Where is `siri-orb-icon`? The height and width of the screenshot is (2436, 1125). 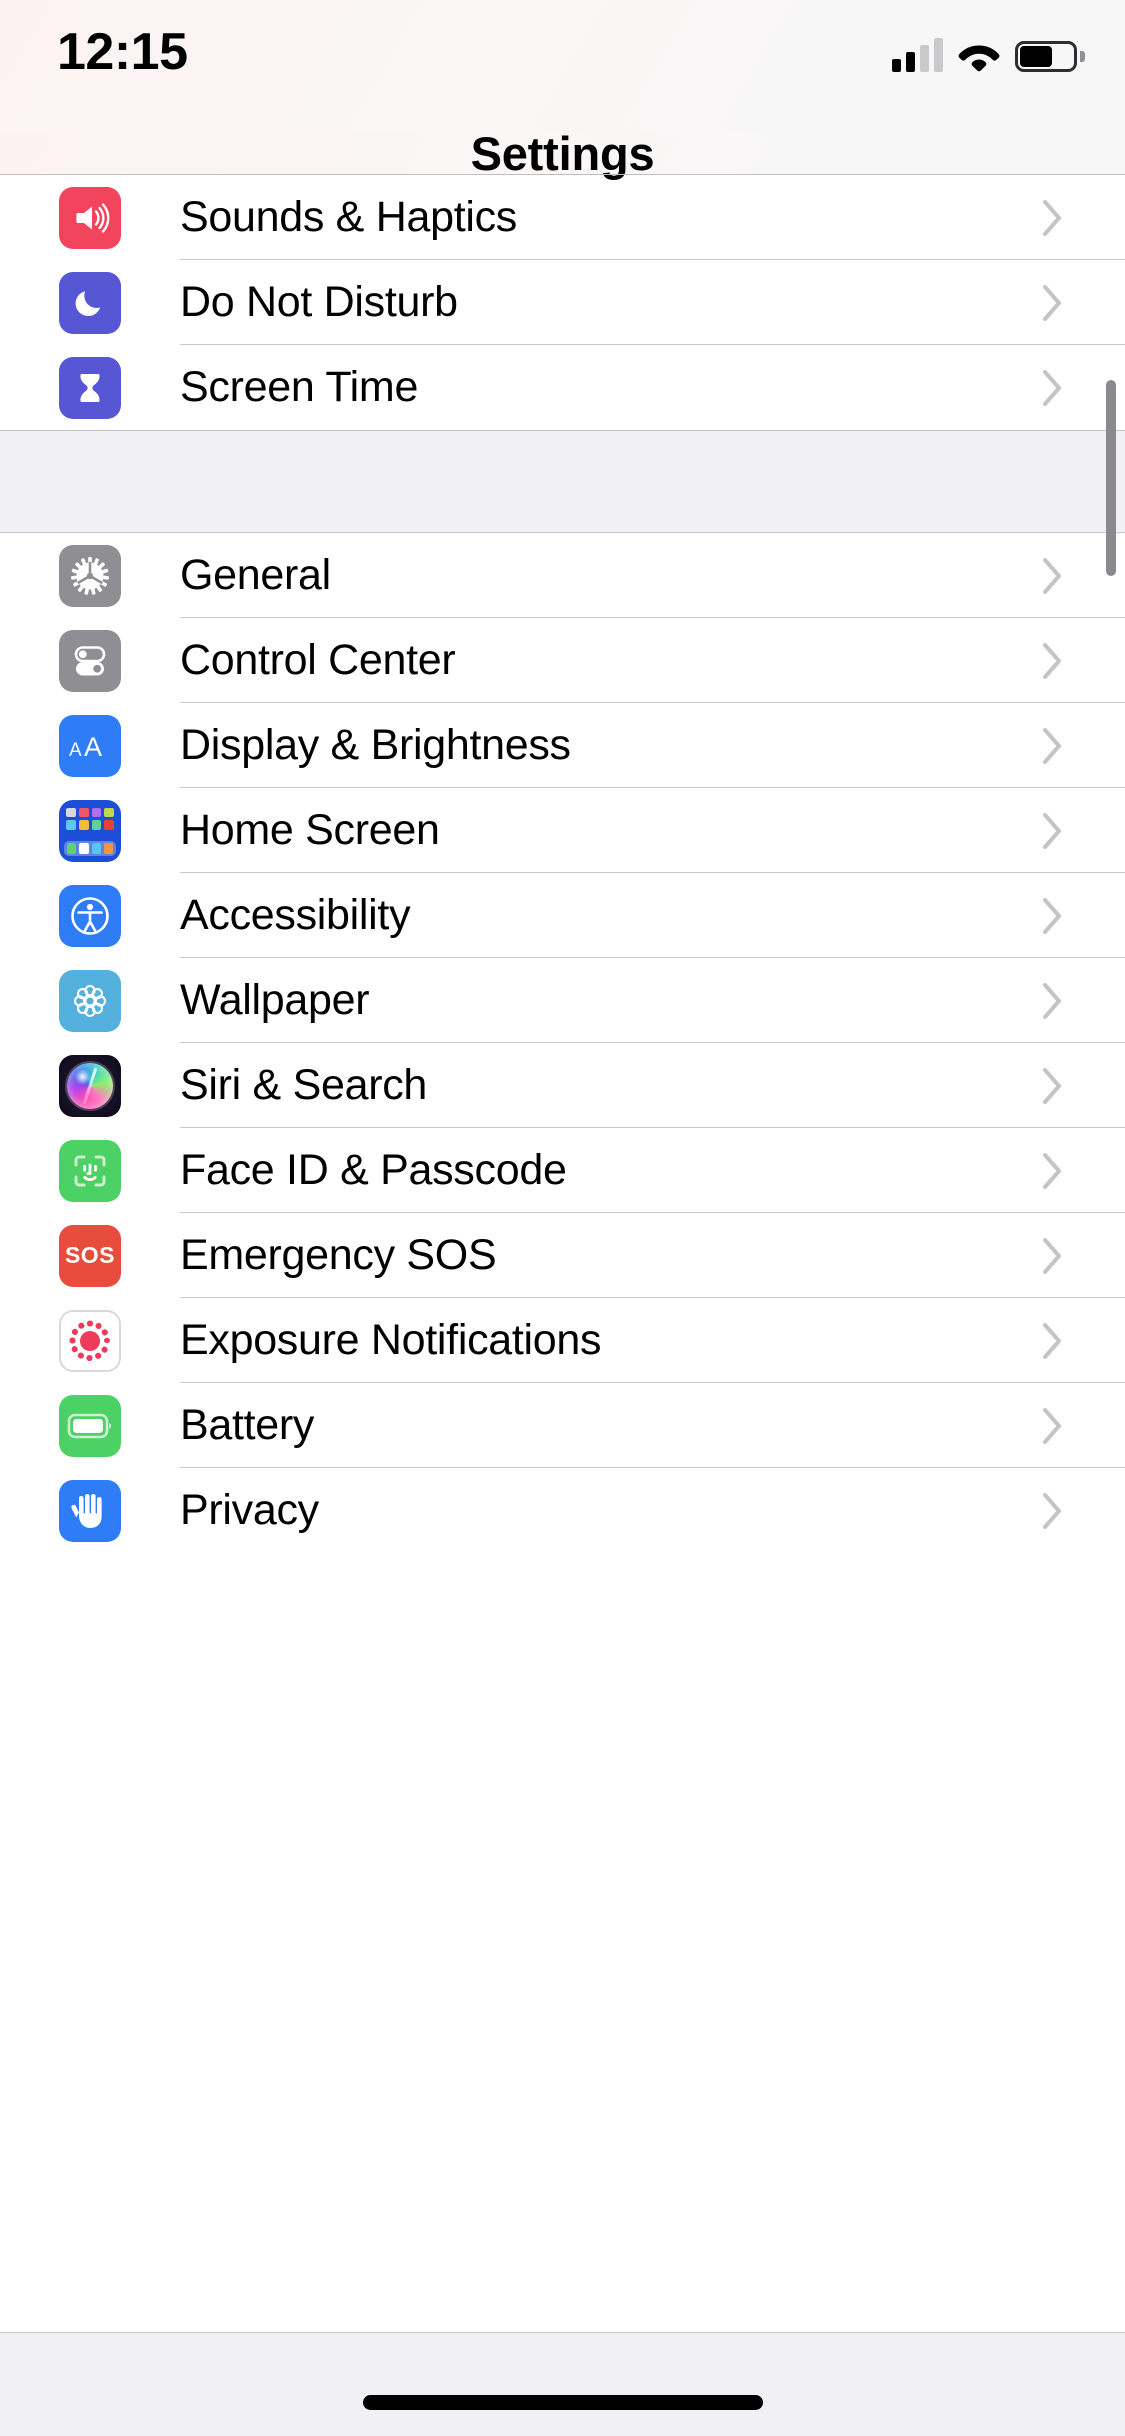
siri-orb-icon is located at coordinates (90, 1085).